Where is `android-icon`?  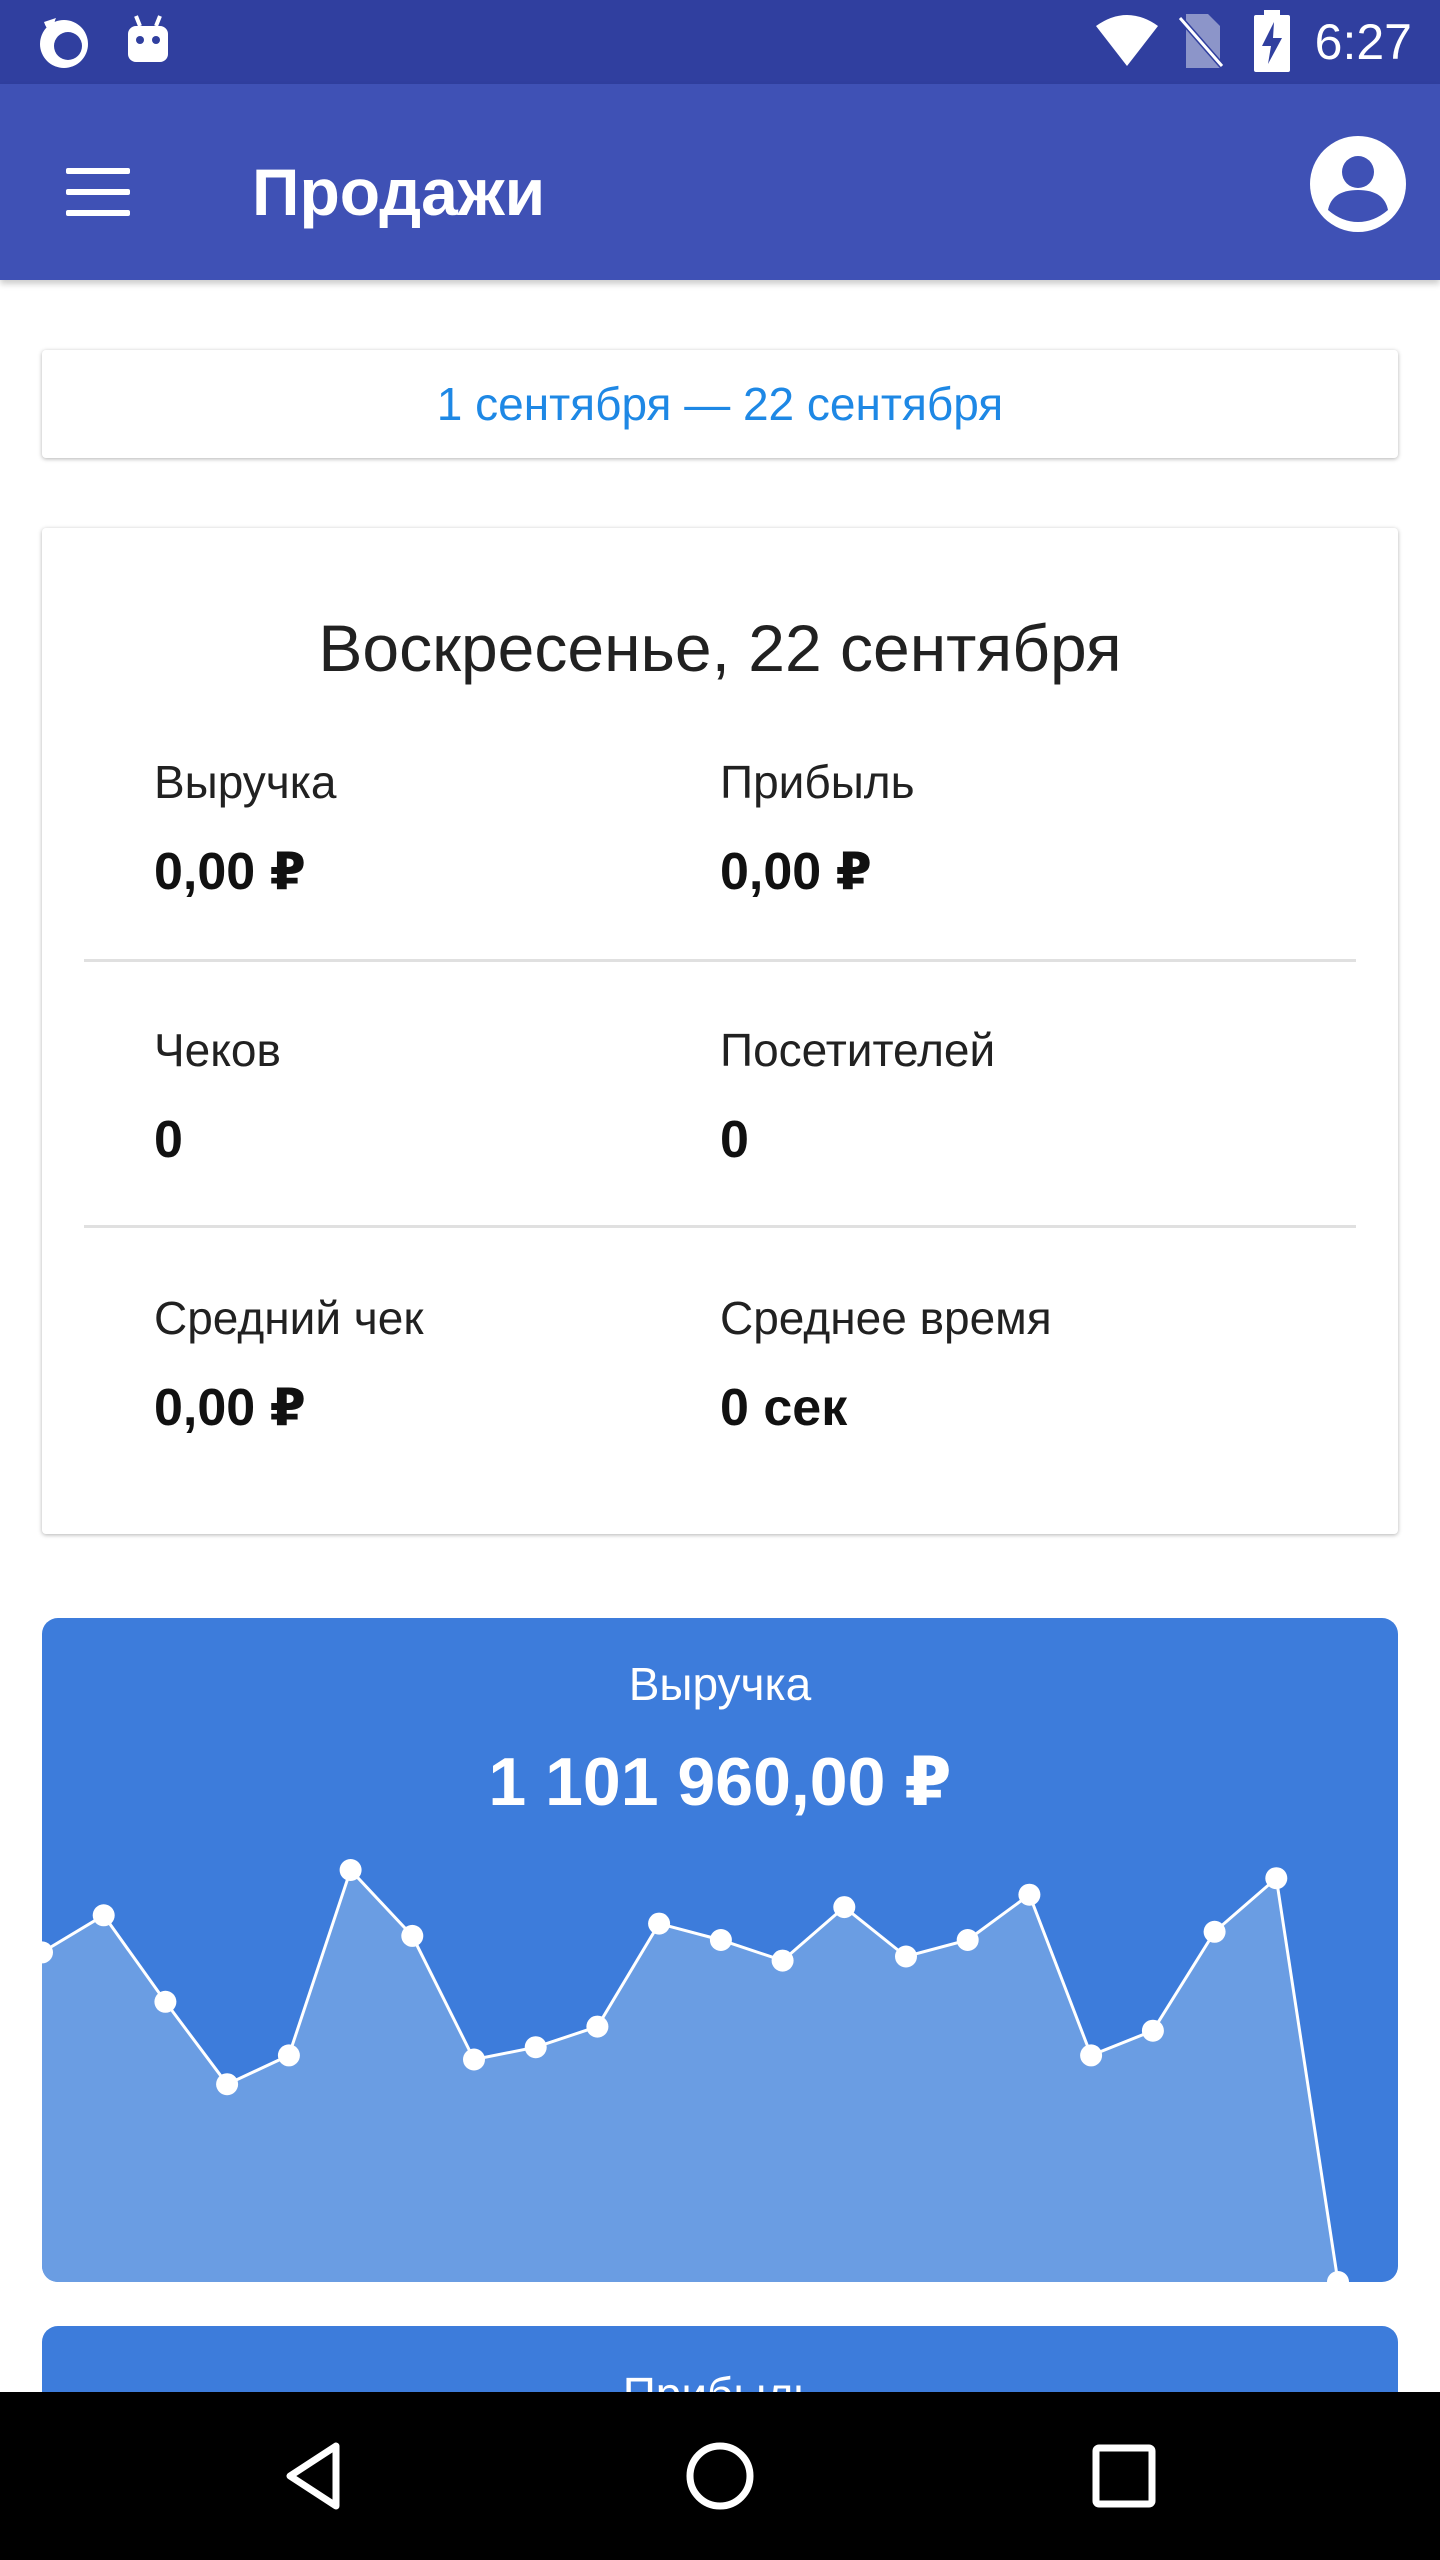
android-icon is located at coordinates (148, 38).